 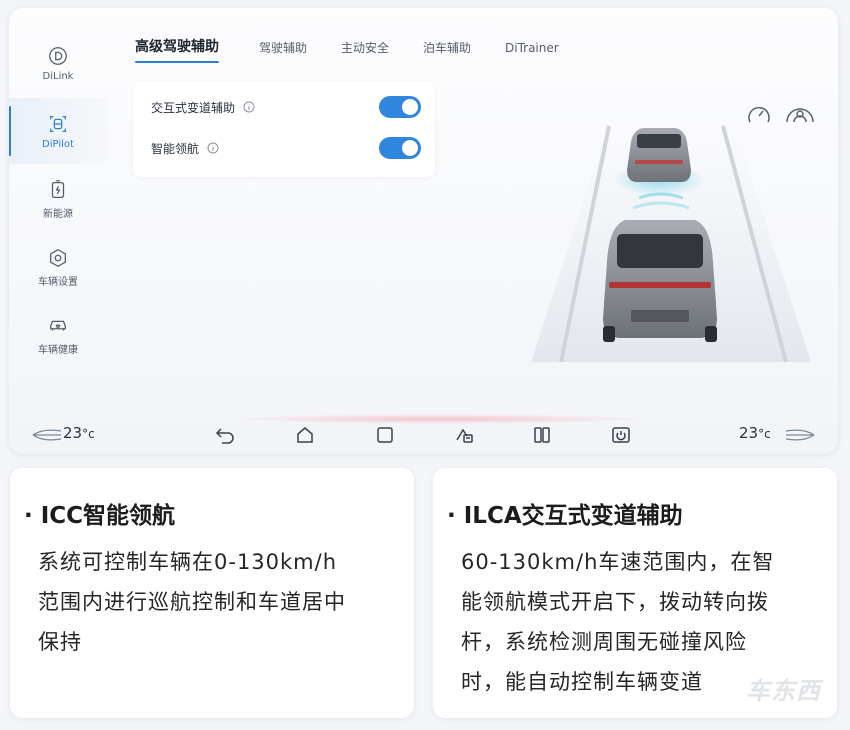 What do you see at coordinates (532, 51) in the screenshot?
I see `tab-ditrainer: DiTrainer` at bounding box center [532, 51].